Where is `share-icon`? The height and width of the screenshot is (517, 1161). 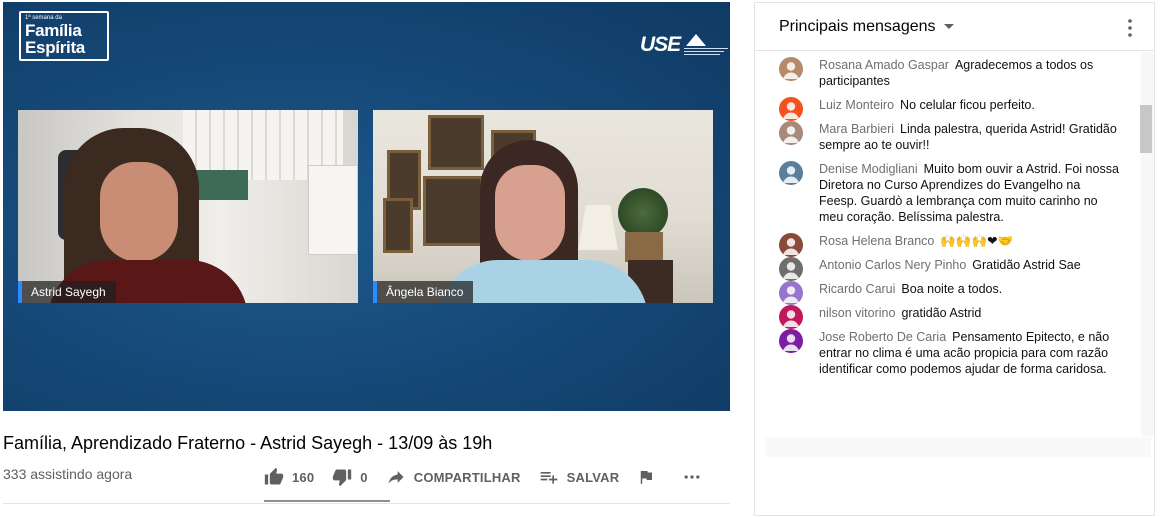
share-icon is located at coordinates (396, 477).